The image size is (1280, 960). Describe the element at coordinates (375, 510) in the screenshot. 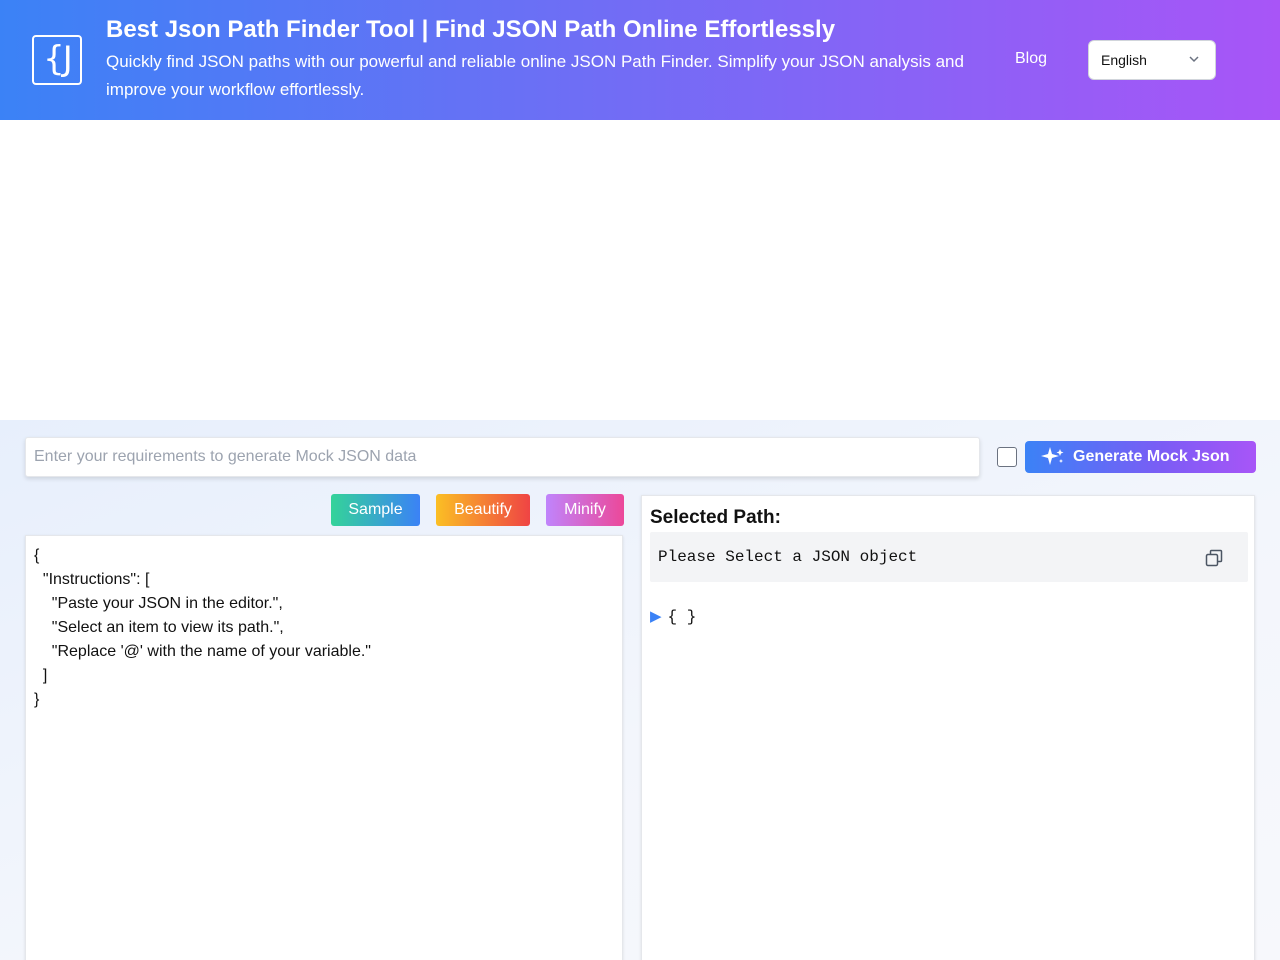

I see `sample-button: Sample` at that location.